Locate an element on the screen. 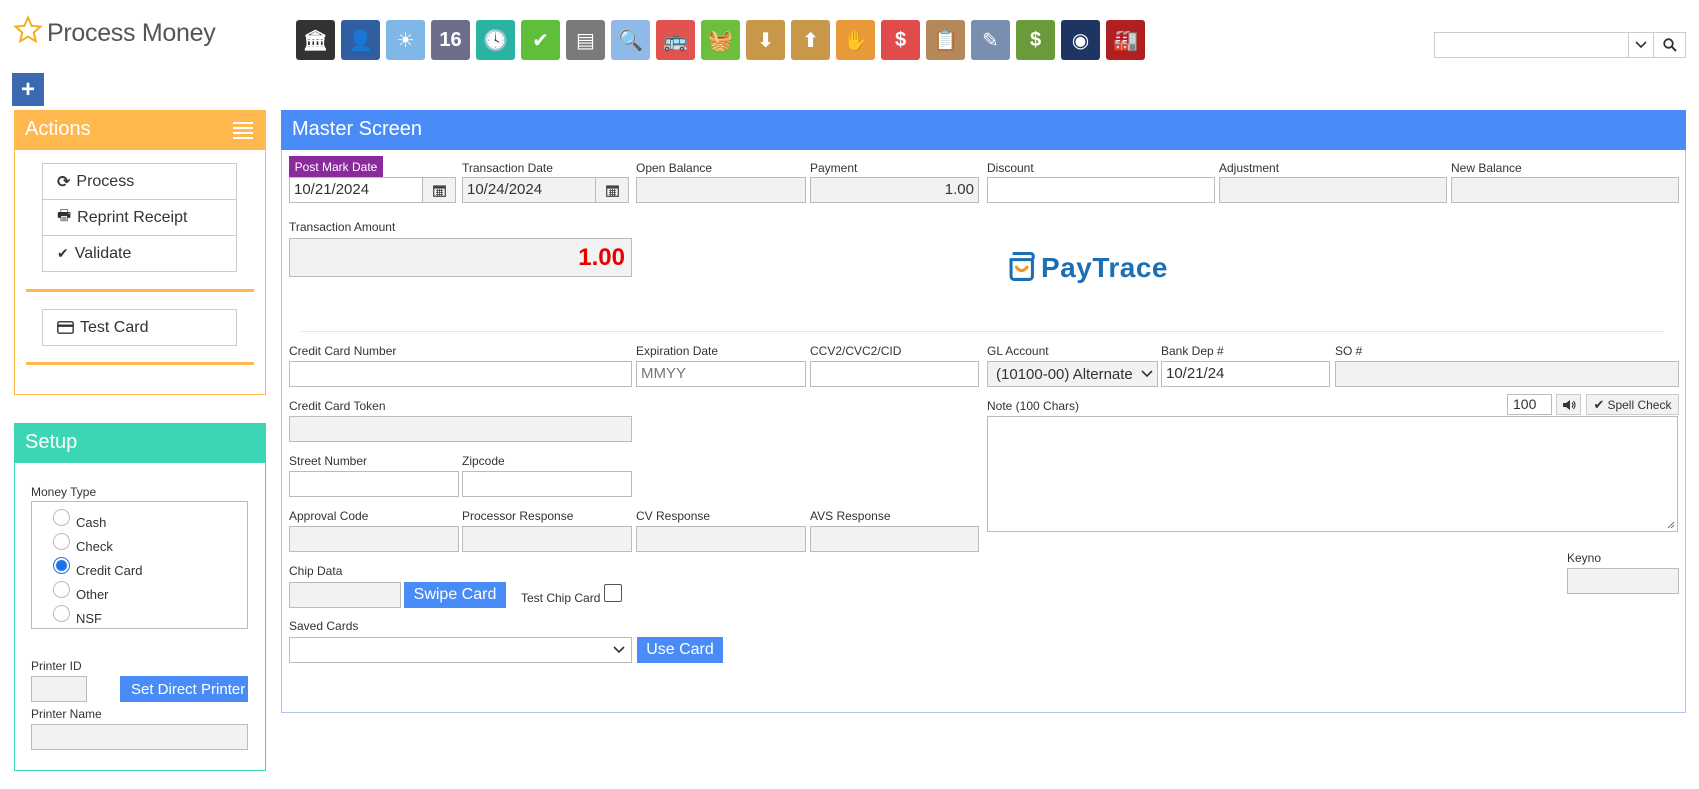 The width and height of the screenshot is (1699, 789). credit-card-number-input is located at coordinates (460, 374).